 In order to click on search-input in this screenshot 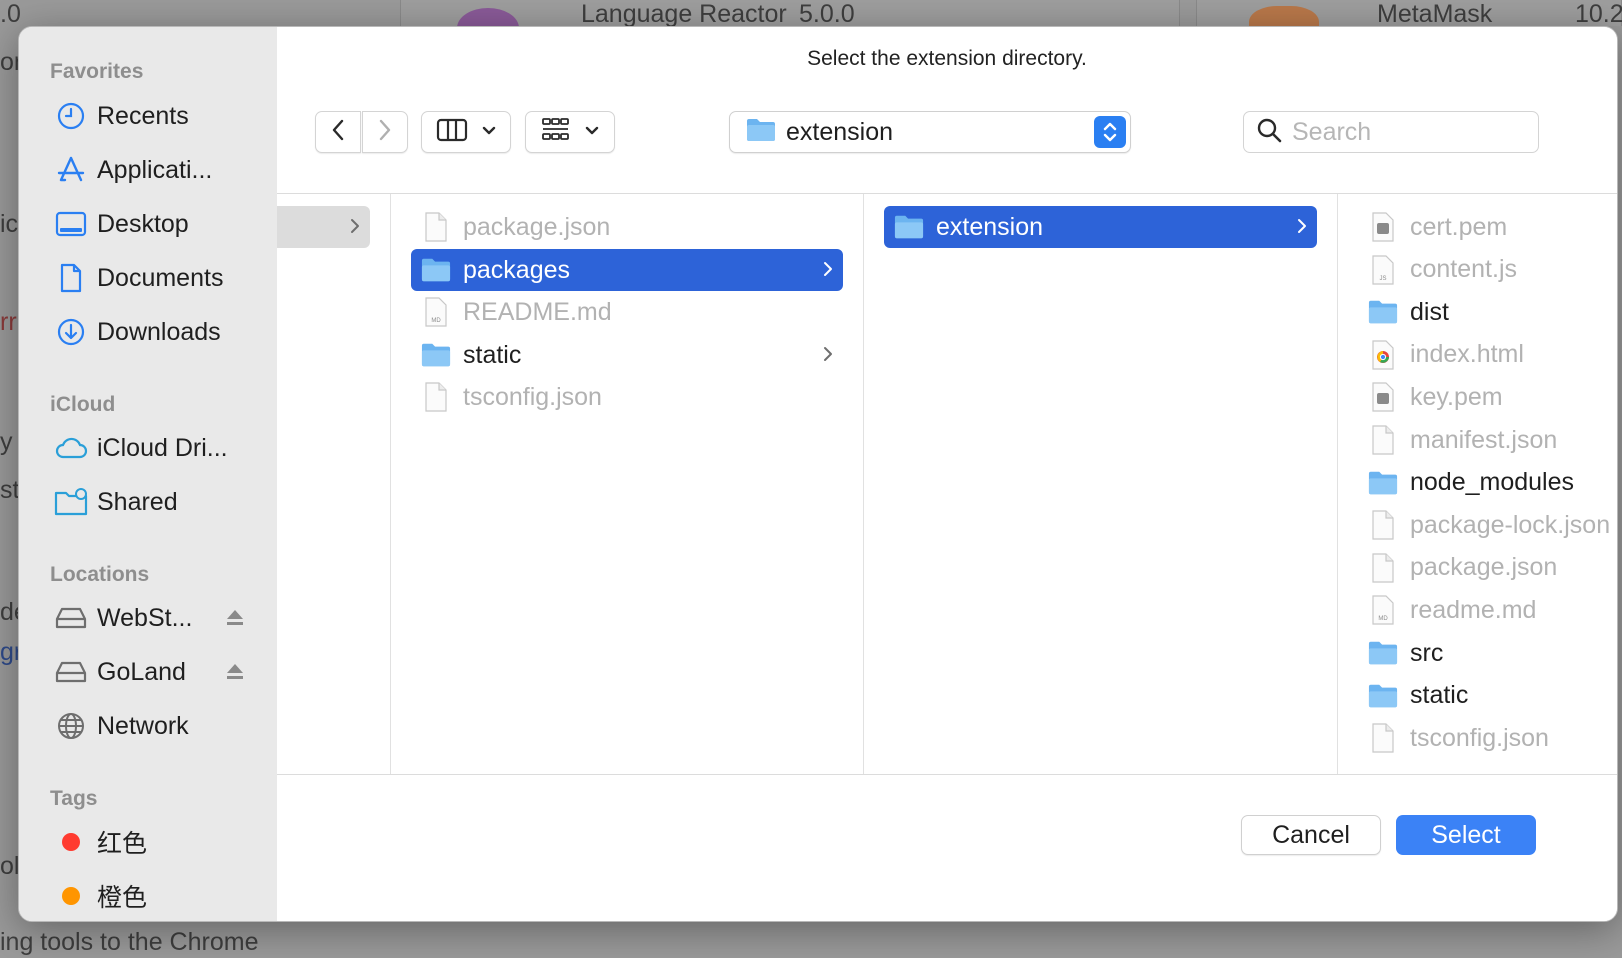, I will do `click(1402, 132)`.